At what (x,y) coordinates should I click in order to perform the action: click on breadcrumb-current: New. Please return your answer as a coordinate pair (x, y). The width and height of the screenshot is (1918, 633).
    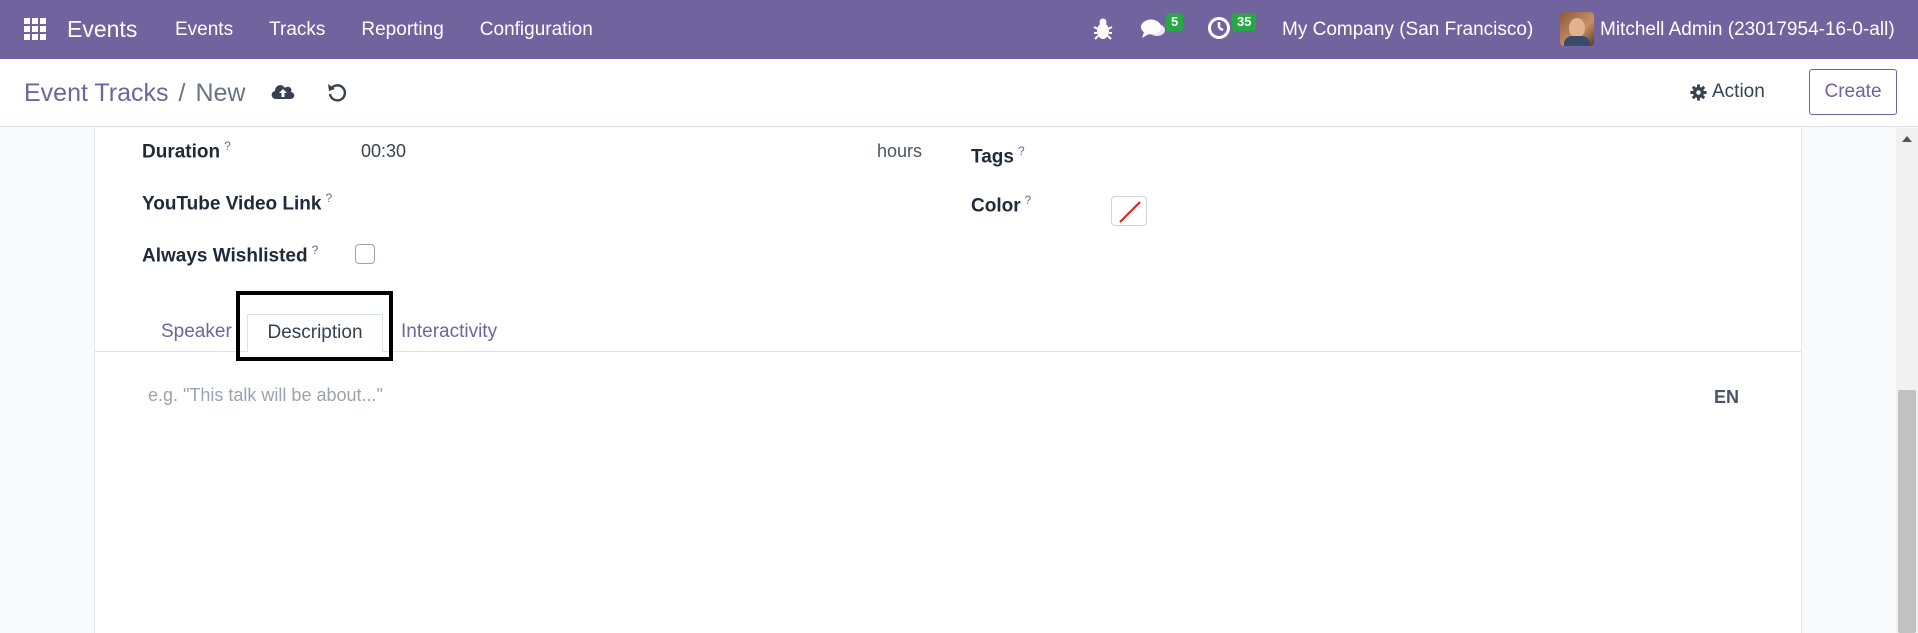
    Looking at the image, I should click on (220, 93).